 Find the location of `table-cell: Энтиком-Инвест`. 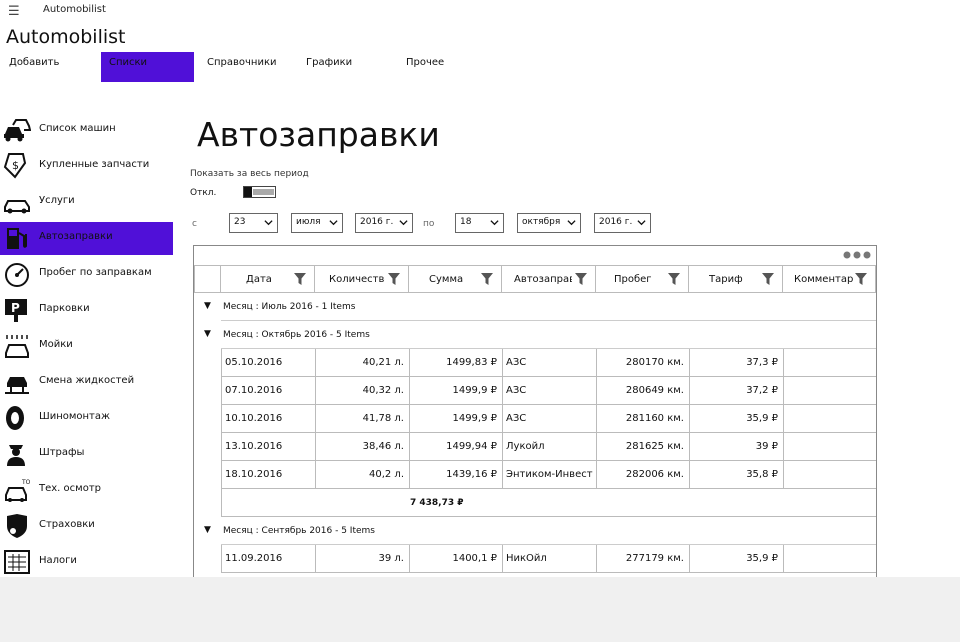

table-cell: Энтиком-Инвест is located at coordinates (549, 475).